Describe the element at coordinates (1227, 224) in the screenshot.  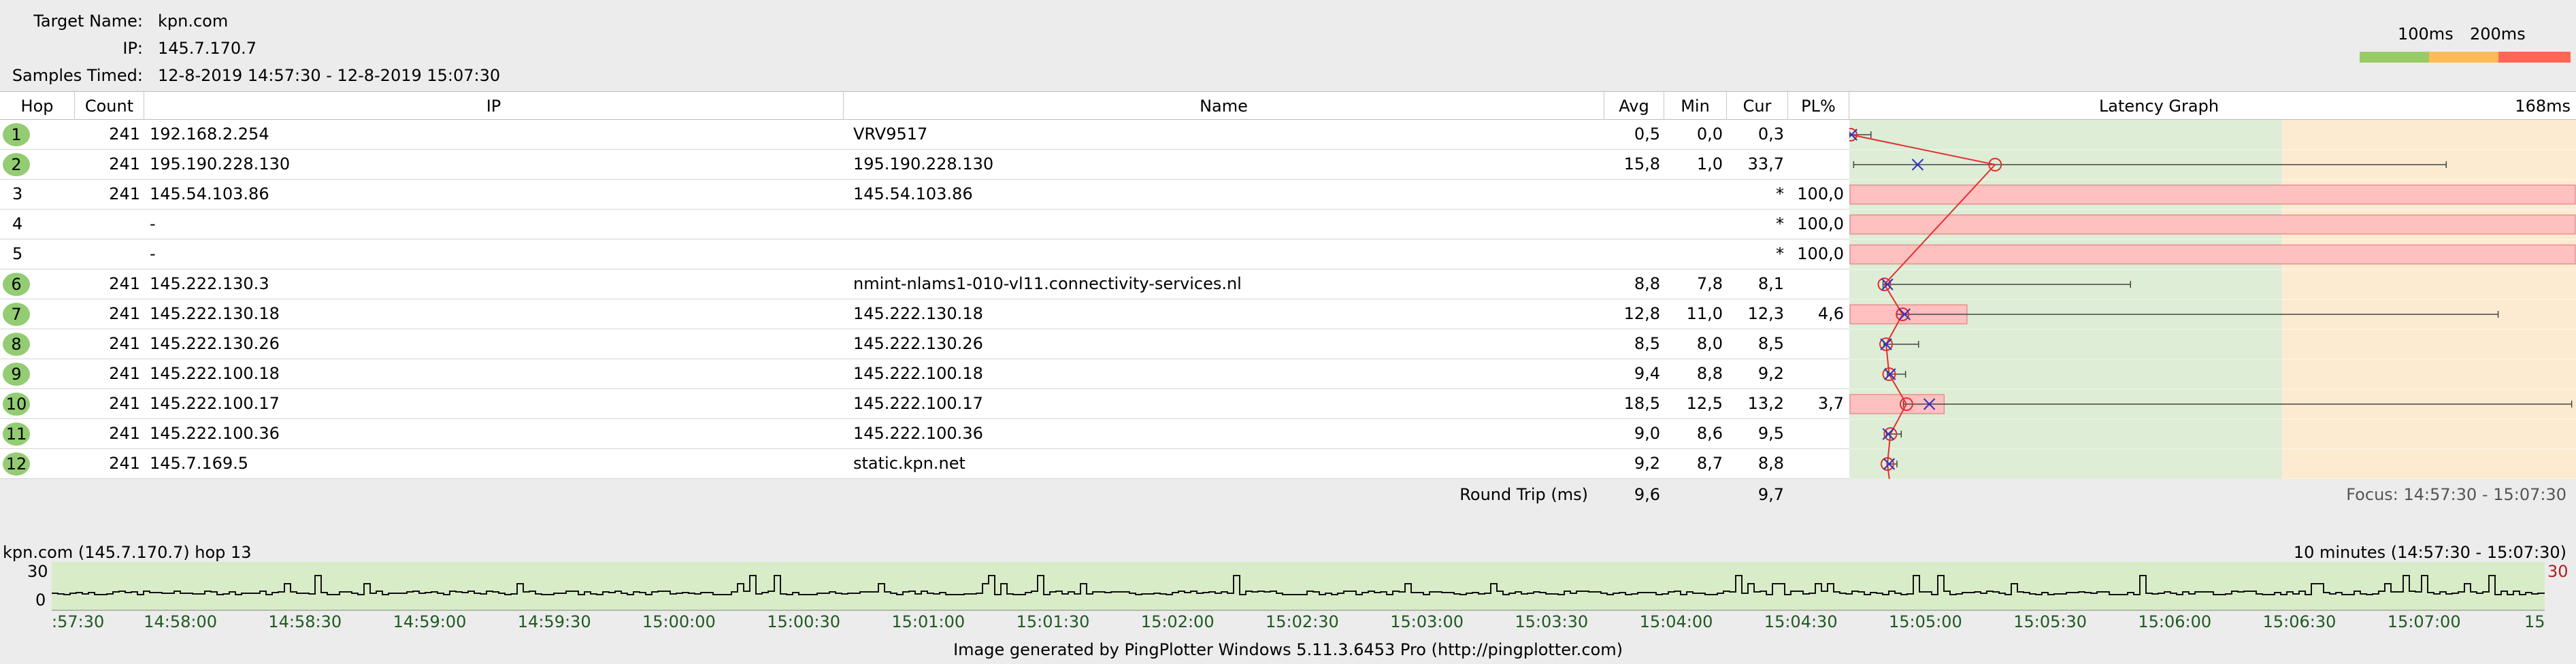
I see `hop-name` at that location.